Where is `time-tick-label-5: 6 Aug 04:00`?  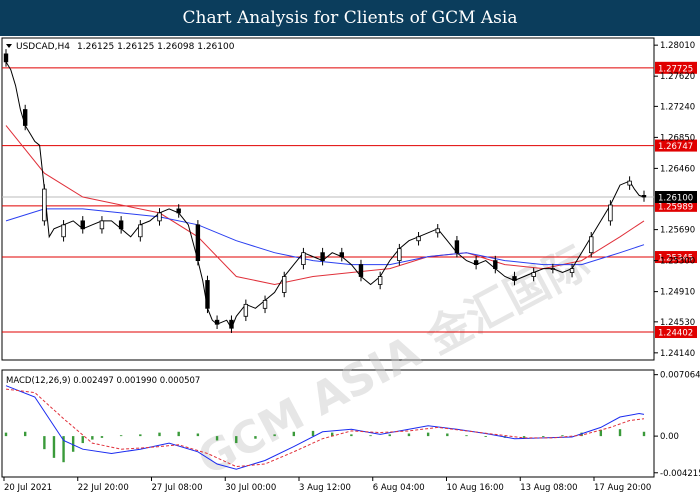
time-tick-label-5: 6 Aug 04:00 is located at coordinates (399, 488).